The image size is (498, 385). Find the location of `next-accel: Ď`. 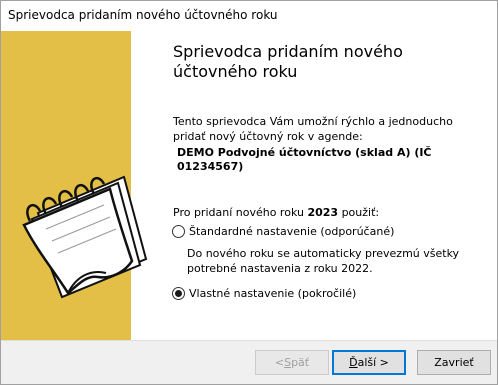

next-accel: Ď is located at coordinates (353, 362).